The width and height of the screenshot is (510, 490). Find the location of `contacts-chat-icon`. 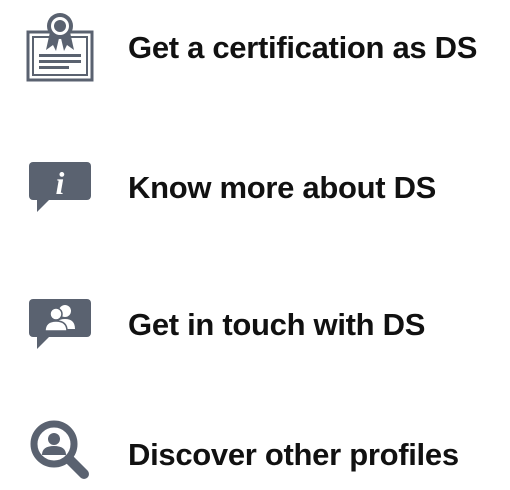

contacts-chat-icon is located at coordinates (60, 325).